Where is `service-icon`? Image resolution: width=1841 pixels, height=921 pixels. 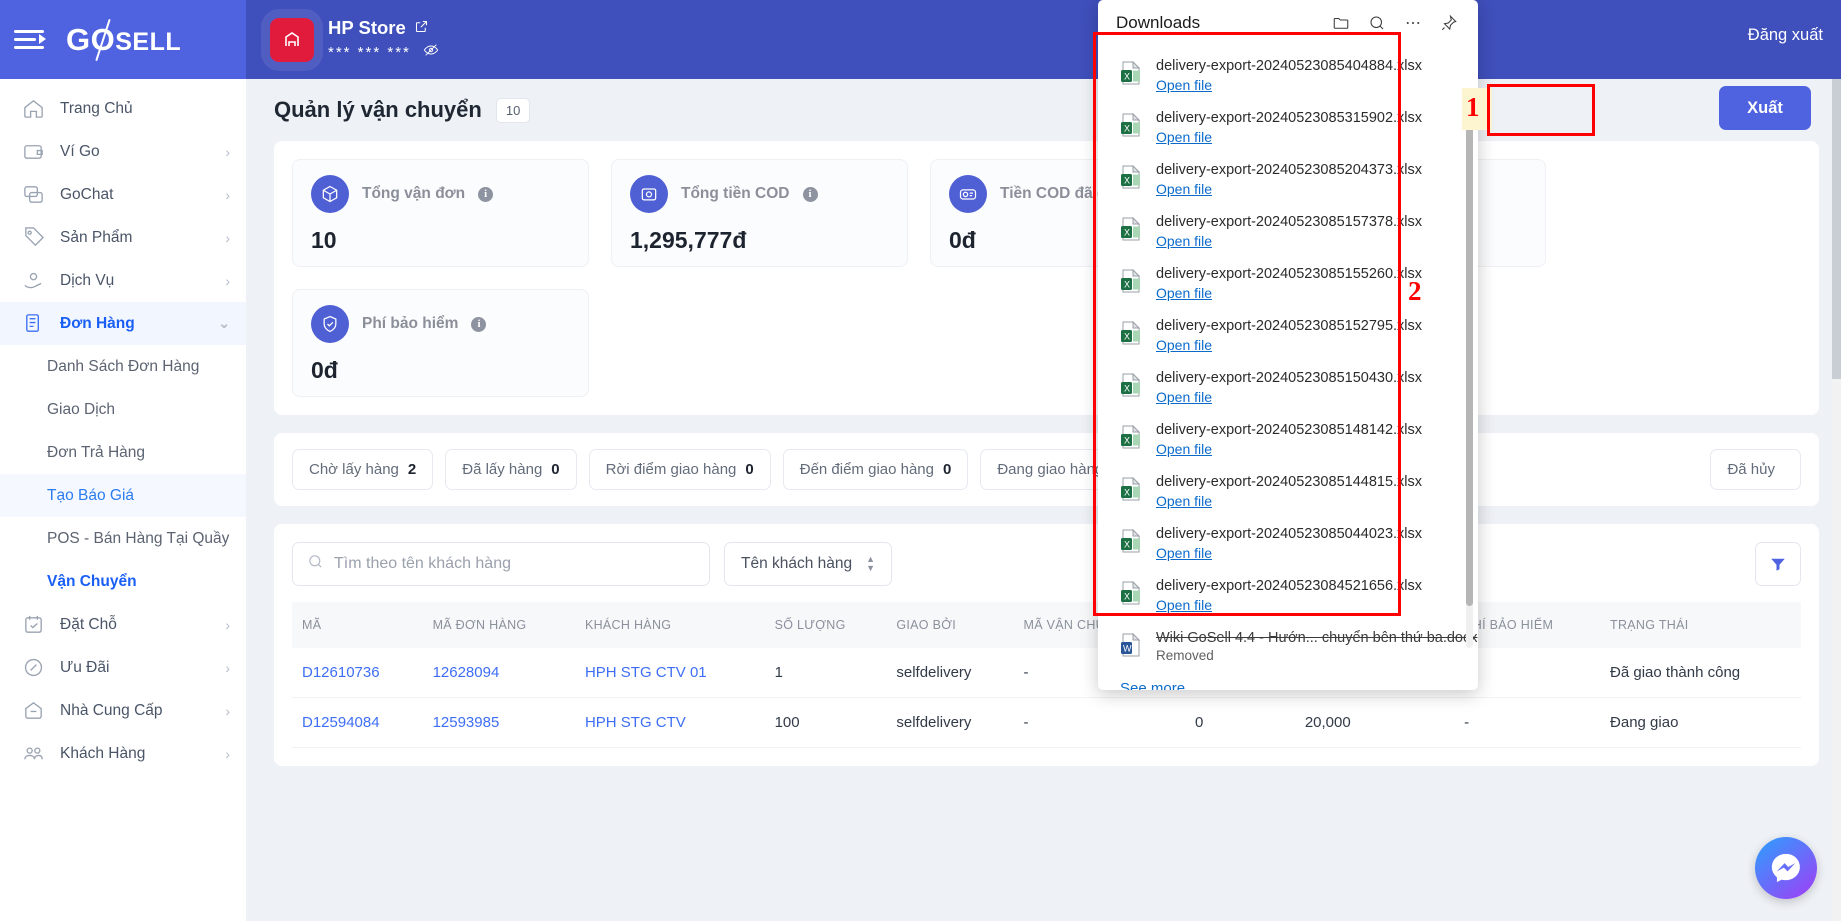 service-icon is located at coordinates (33, 281).